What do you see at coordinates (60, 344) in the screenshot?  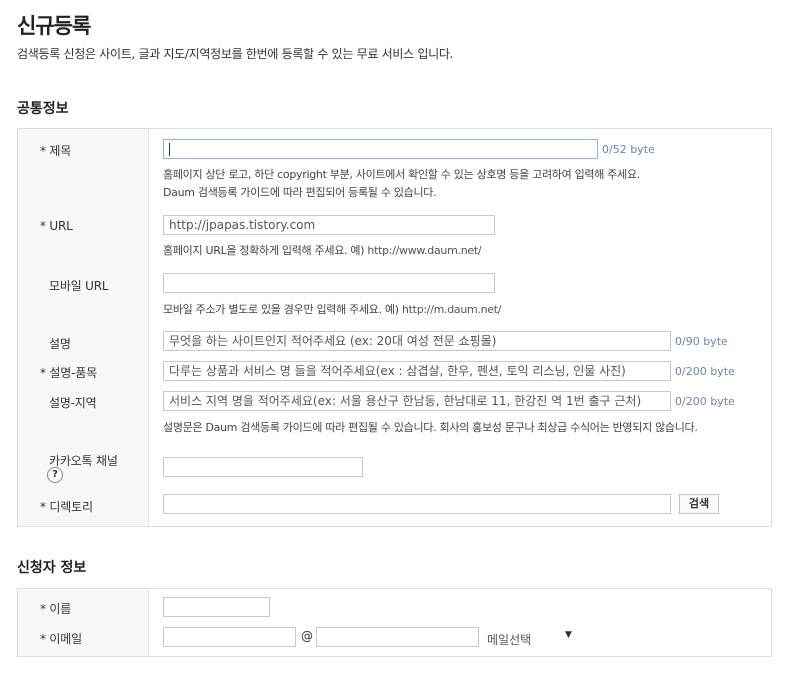 I see `description-label: 설명` at bounding box center [60, 344].